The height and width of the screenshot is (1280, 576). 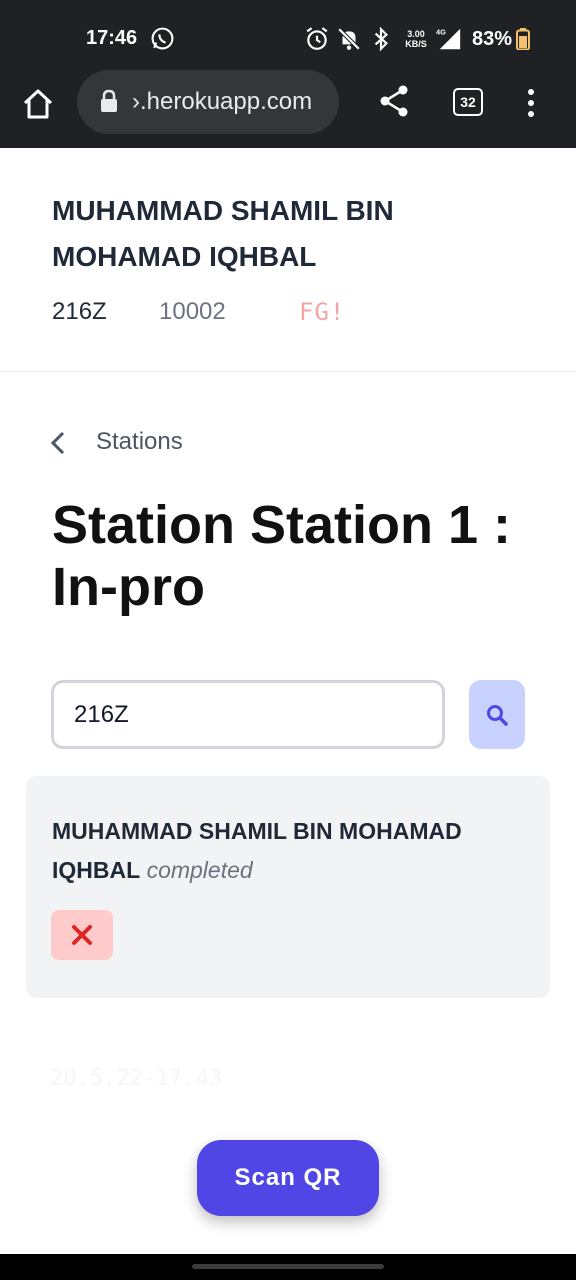 What do you see at coordinates (248, 714) in the screenshot?
I see `search-input` at bounding box center [248, 714].